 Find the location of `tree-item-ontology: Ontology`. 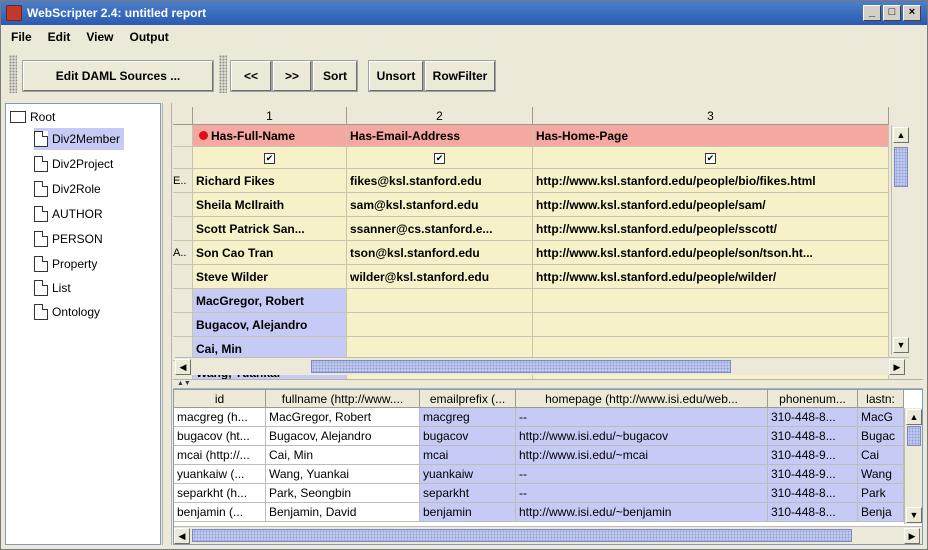

tree-item-ontology: Ontology is located at coordinates (67, 312).